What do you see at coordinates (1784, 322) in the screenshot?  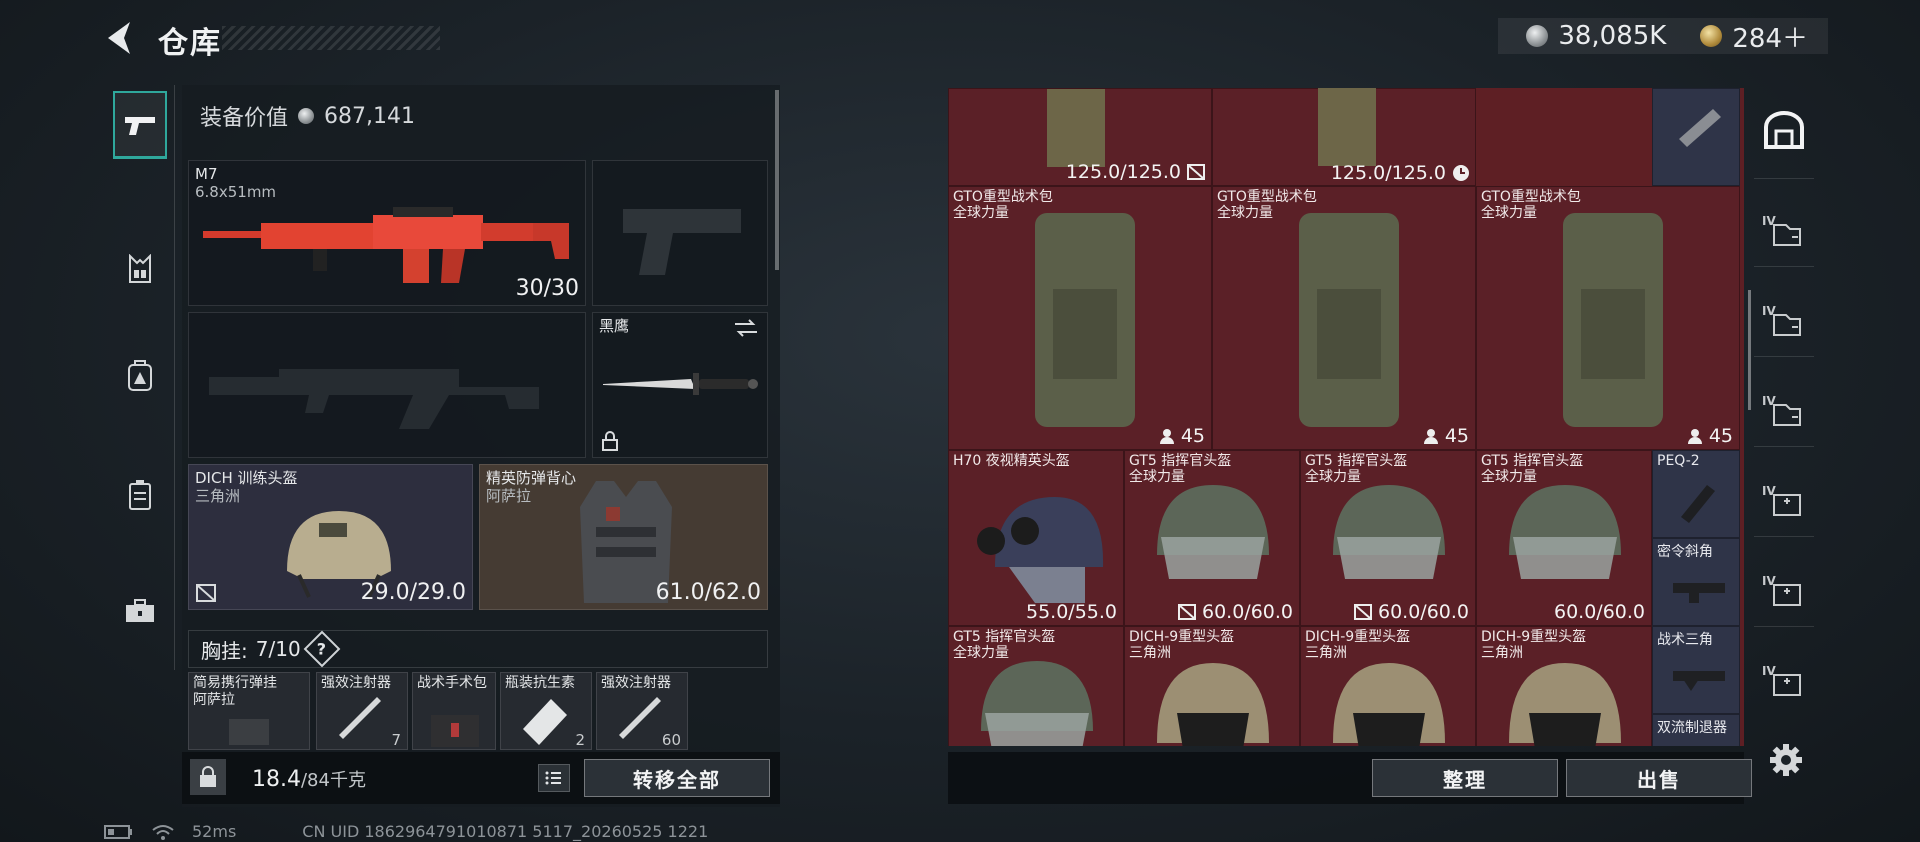 I see `storage-tab-2: IV` at bounding box center [1784, 322].